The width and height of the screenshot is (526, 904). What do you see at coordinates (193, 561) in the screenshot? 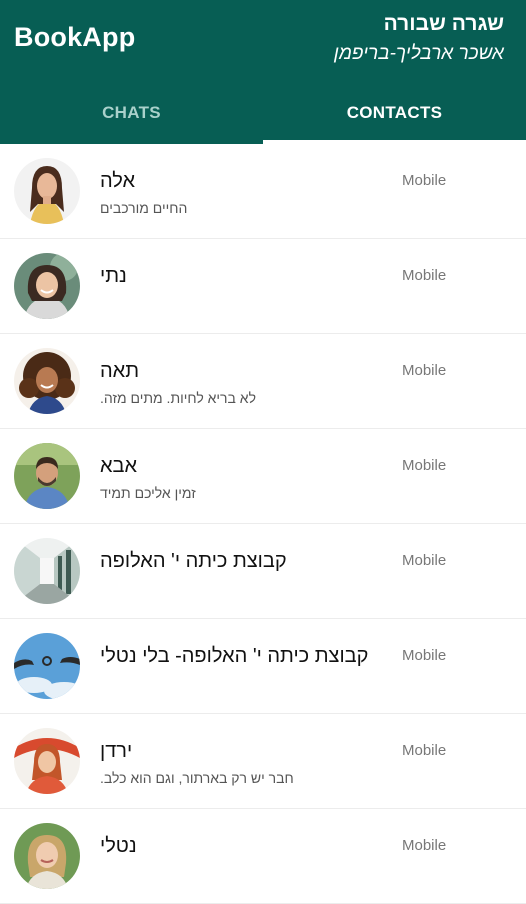
I see `contact-name: קבוצת כיתה י' האלופה` at bounding box center [193, 561].